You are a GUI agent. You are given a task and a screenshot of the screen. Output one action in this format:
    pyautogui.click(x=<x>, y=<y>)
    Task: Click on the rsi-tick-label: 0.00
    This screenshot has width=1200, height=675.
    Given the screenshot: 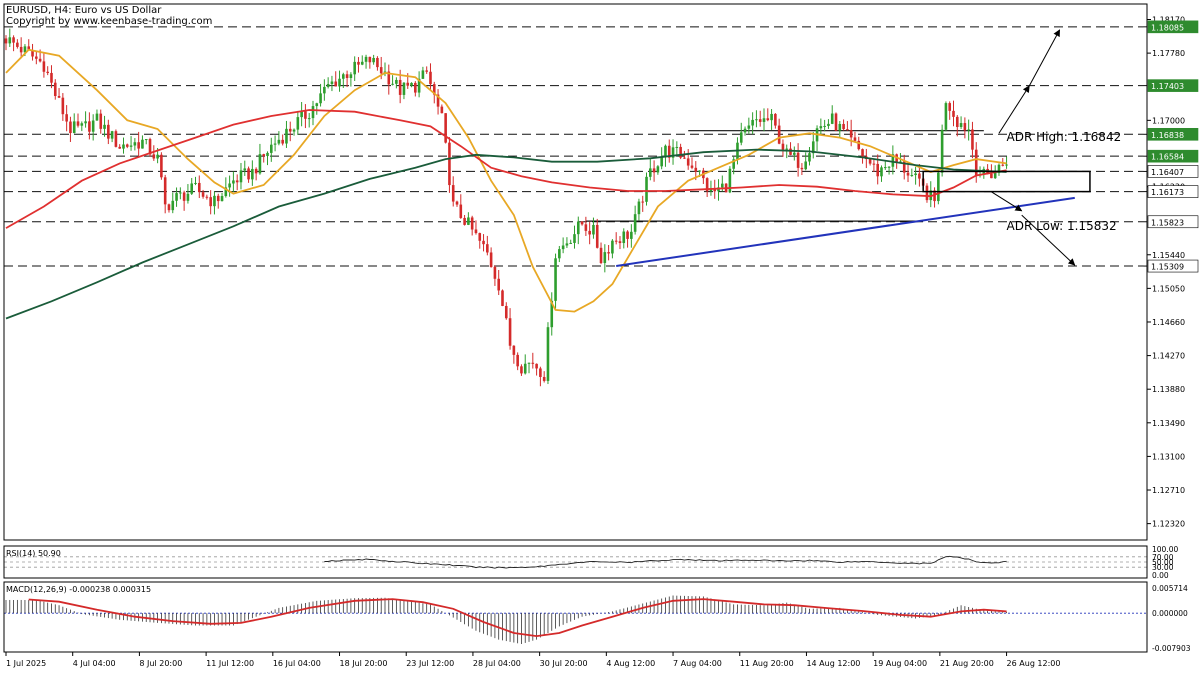 What is the action you would take?
    pyautogui.click(x=1160, y=575)
    